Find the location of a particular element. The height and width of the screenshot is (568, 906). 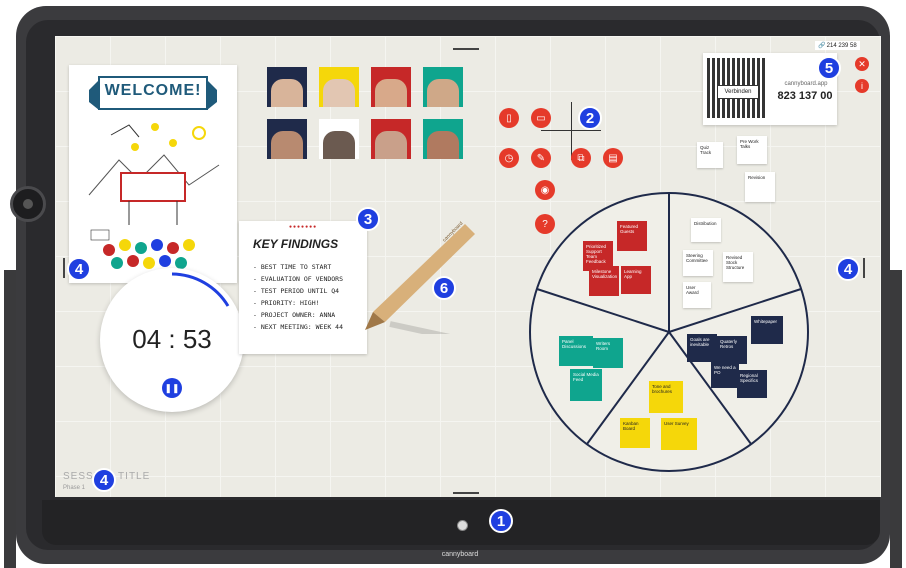

note-user-survey: User Survey is located at coordinates (679, 434).